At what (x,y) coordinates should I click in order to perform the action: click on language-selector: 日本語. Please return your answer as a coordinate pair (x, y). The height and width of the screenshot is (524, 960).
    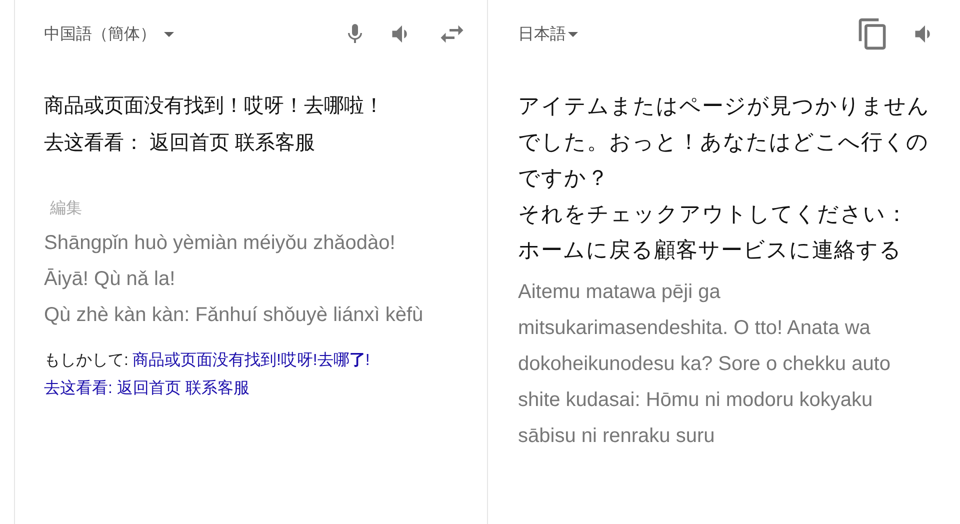
    Looking at the image, I should click on (548, 34).